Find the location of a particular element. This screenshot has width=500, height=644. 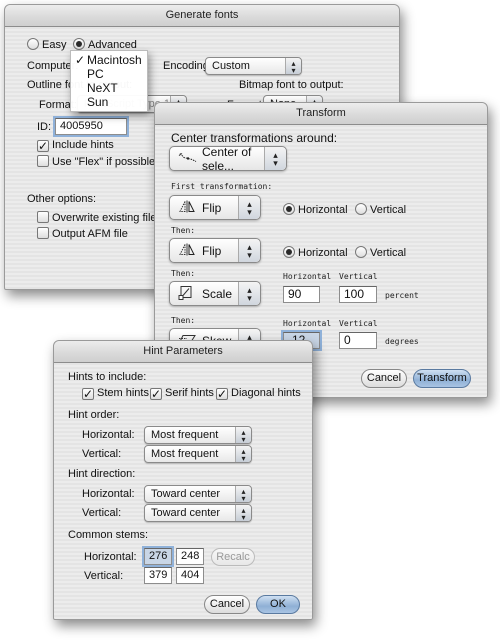

hint-ok-button: OK is located at coordinates (278, 604).